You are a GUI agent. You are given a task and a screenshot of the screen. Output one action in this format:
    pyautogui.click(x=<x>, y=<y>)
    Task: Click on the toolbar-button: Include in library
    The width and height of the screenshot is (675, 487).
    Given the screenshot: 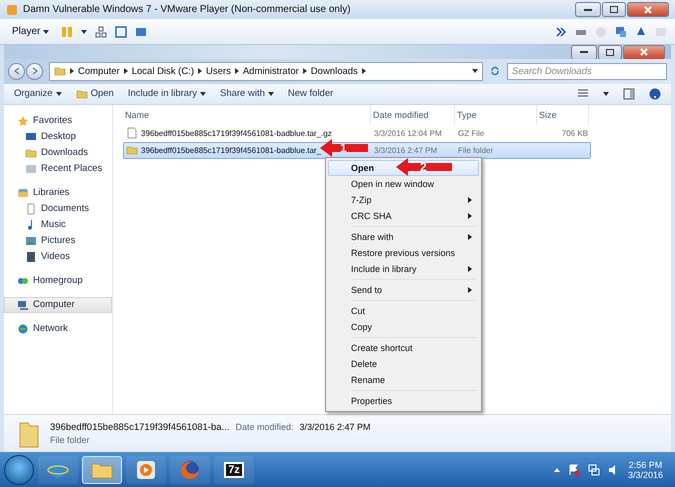 What is the action you would take?
    pyautogui.click(x=167, y=94)
    